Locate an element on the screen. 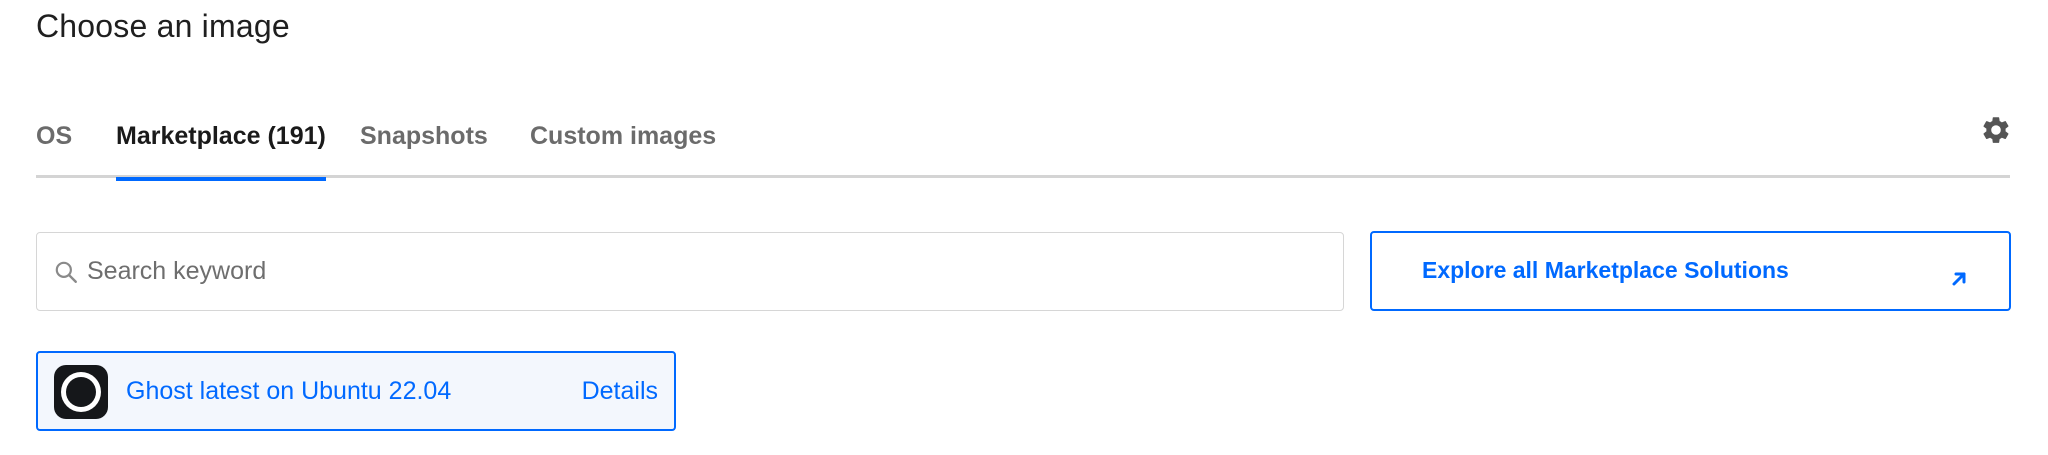 The width and height of the screenshot is (2048, 455). details-link: Details is located at coordinates (620, 391).